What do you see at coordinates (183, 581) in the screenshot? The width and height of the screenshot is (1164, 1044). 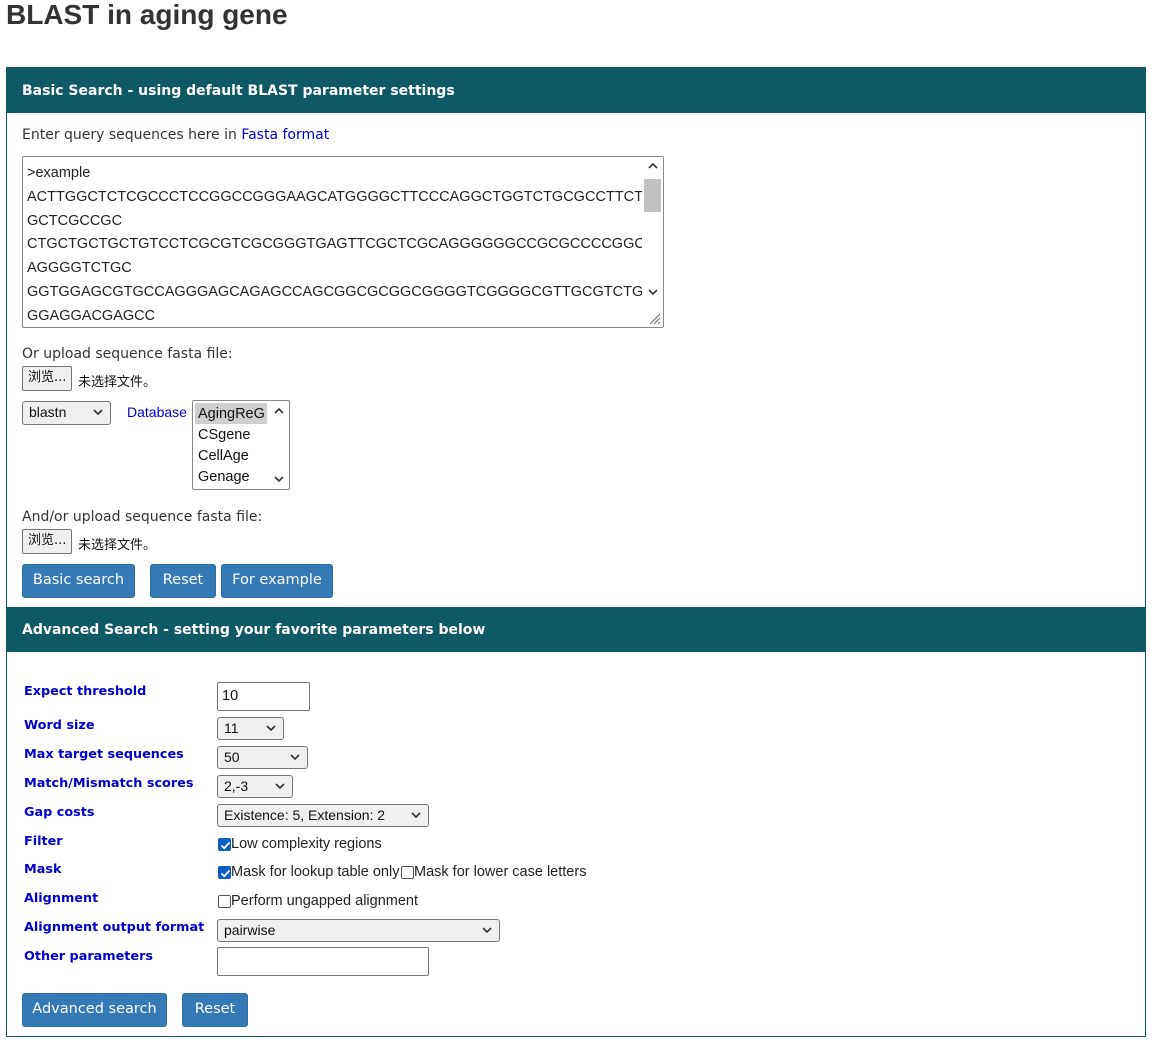 I see `basic-reset-button: Reset` at bounding box center [183, 581].